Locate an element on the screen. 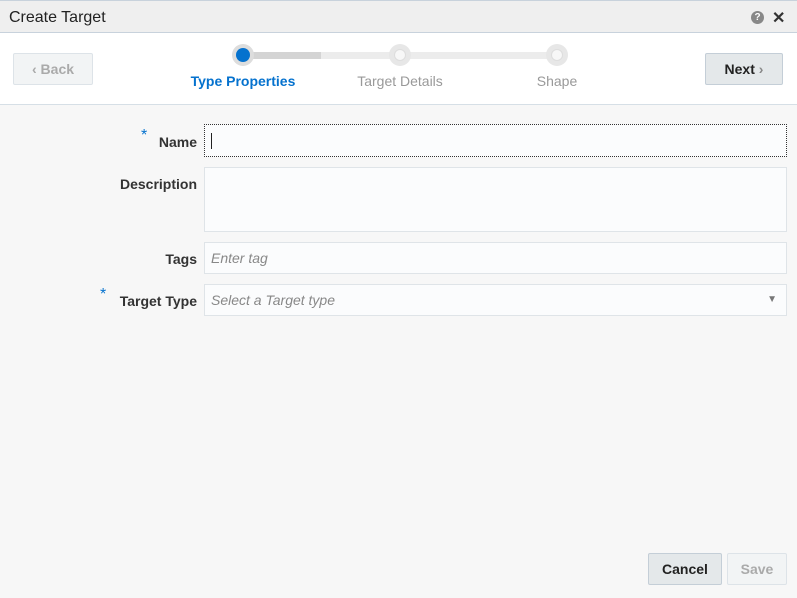 This screenshot has width=797, height=598. dialog-title: Create Target is located at coordinates (57, 17).